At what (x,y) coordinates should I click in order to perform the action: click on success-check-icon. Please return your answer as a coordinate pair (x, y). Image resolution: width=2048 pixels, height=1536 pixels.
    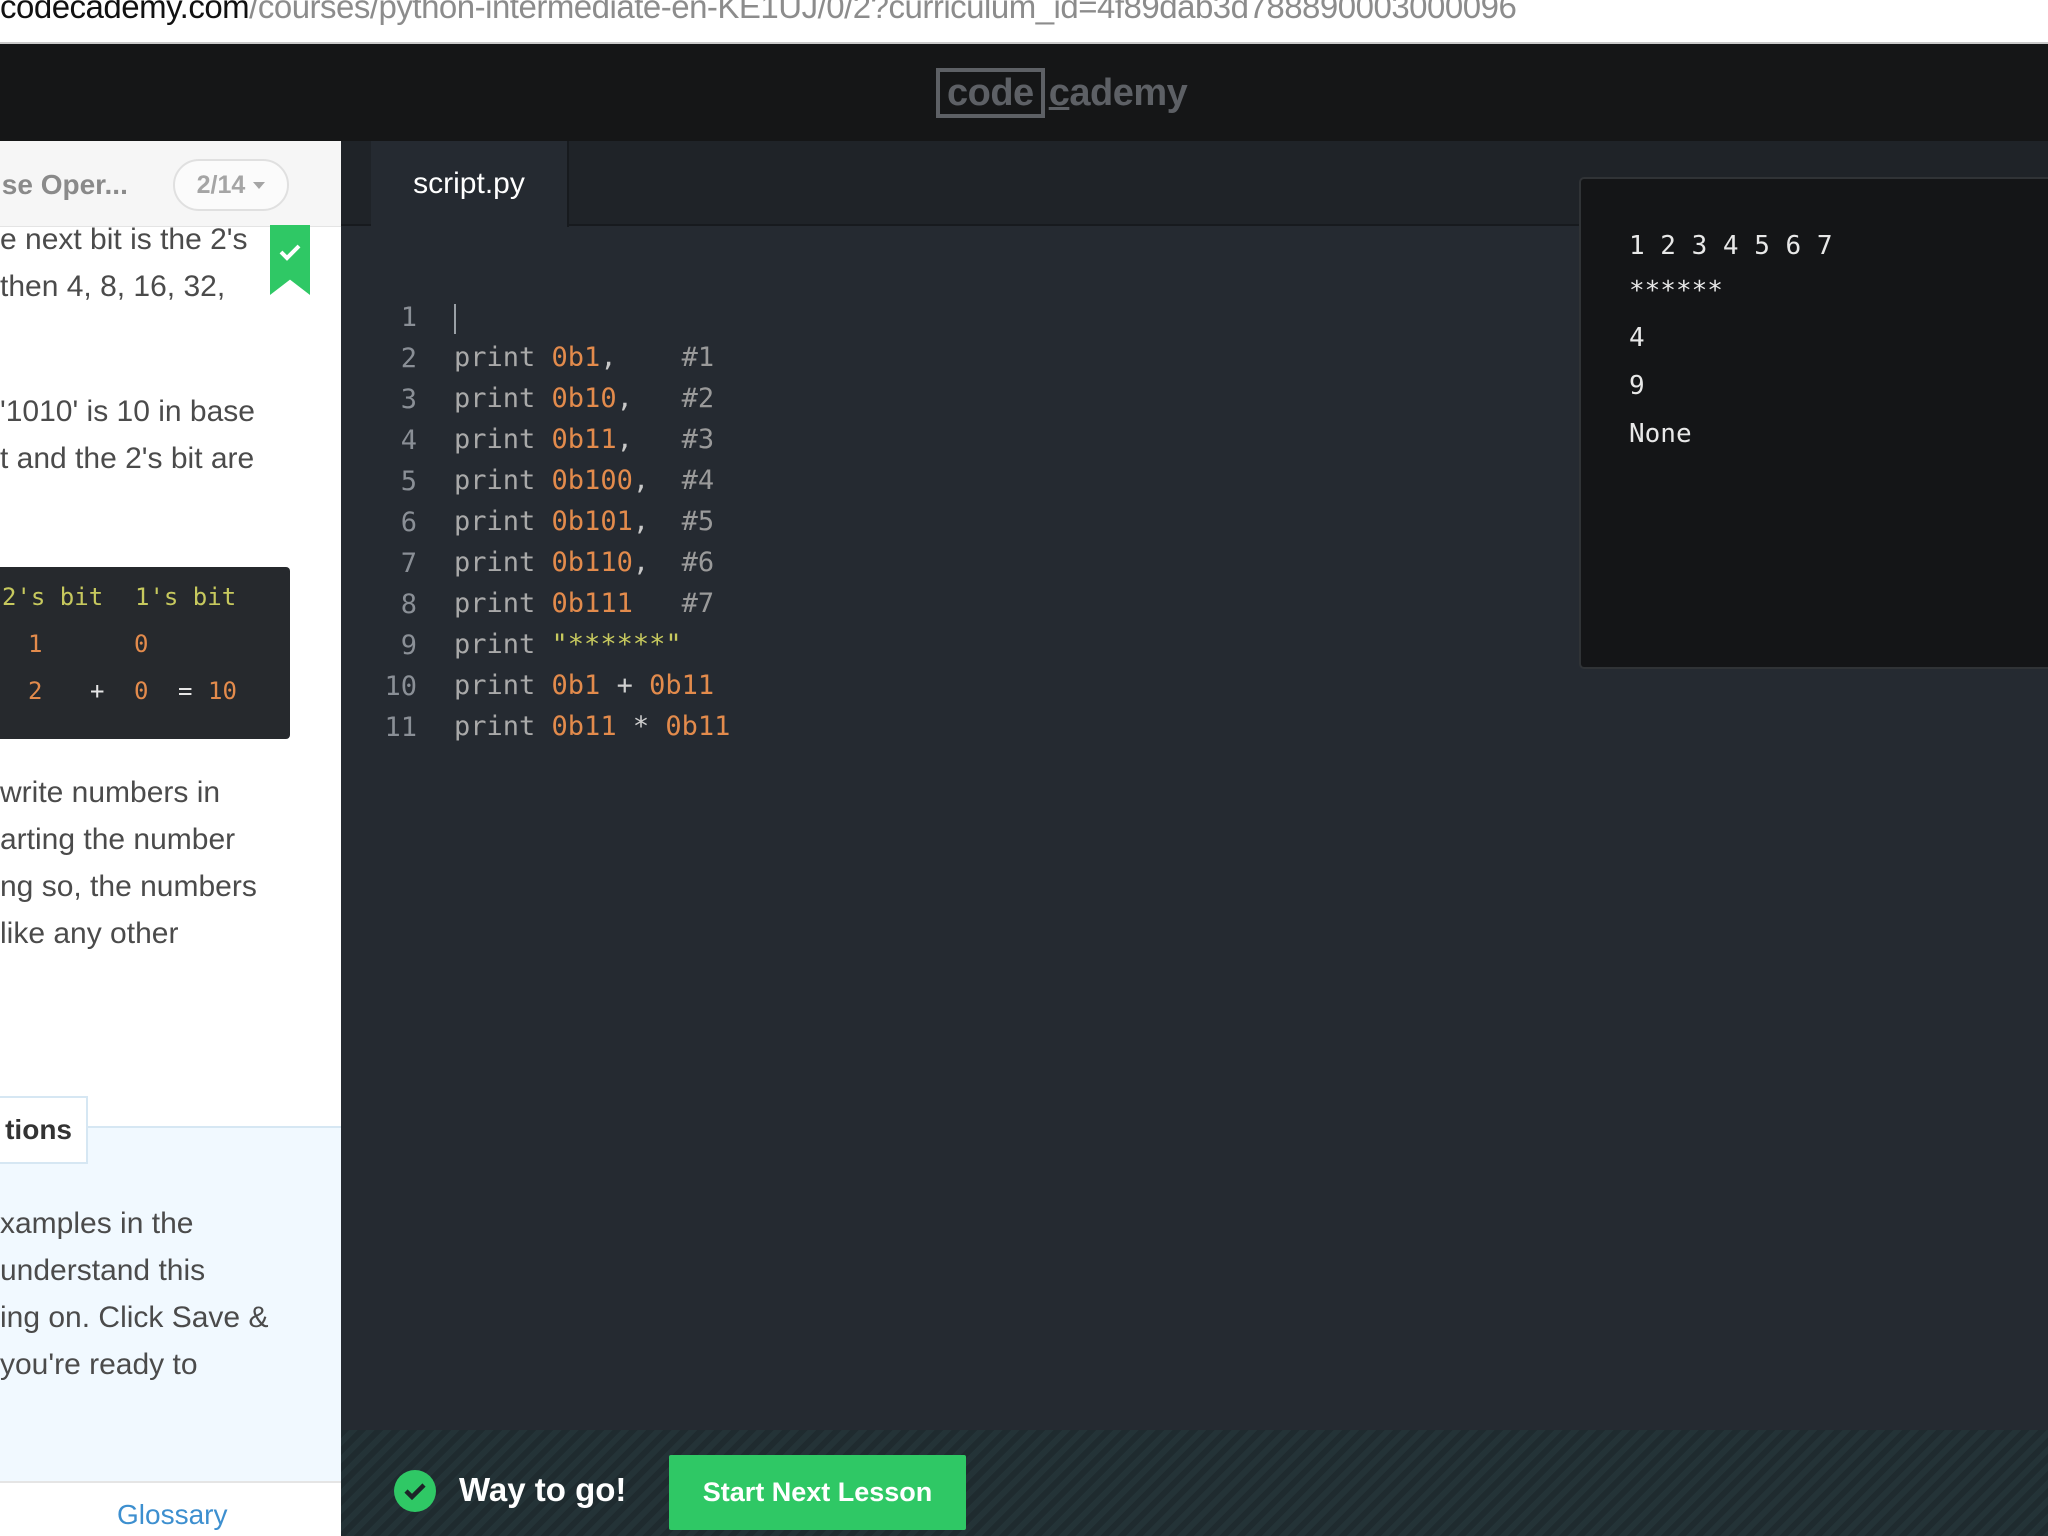
    Looking at the image, I should click on (415, 1491).